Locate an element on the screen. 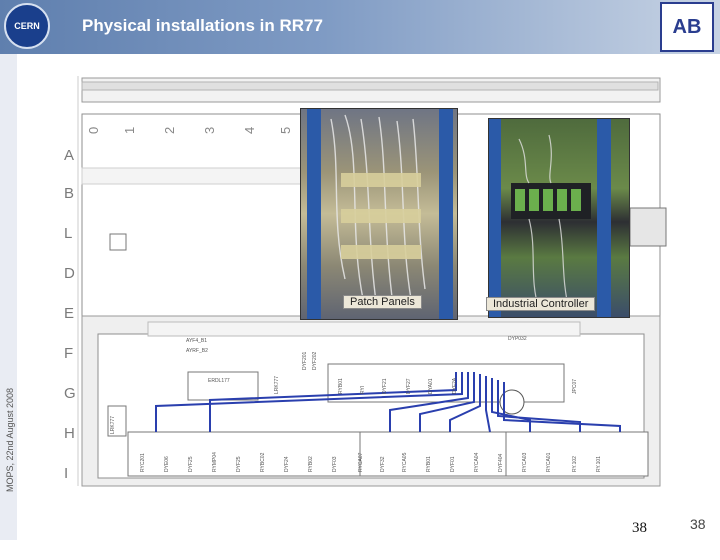  rack-label: DYA01 is located at coordinates (431, 386).